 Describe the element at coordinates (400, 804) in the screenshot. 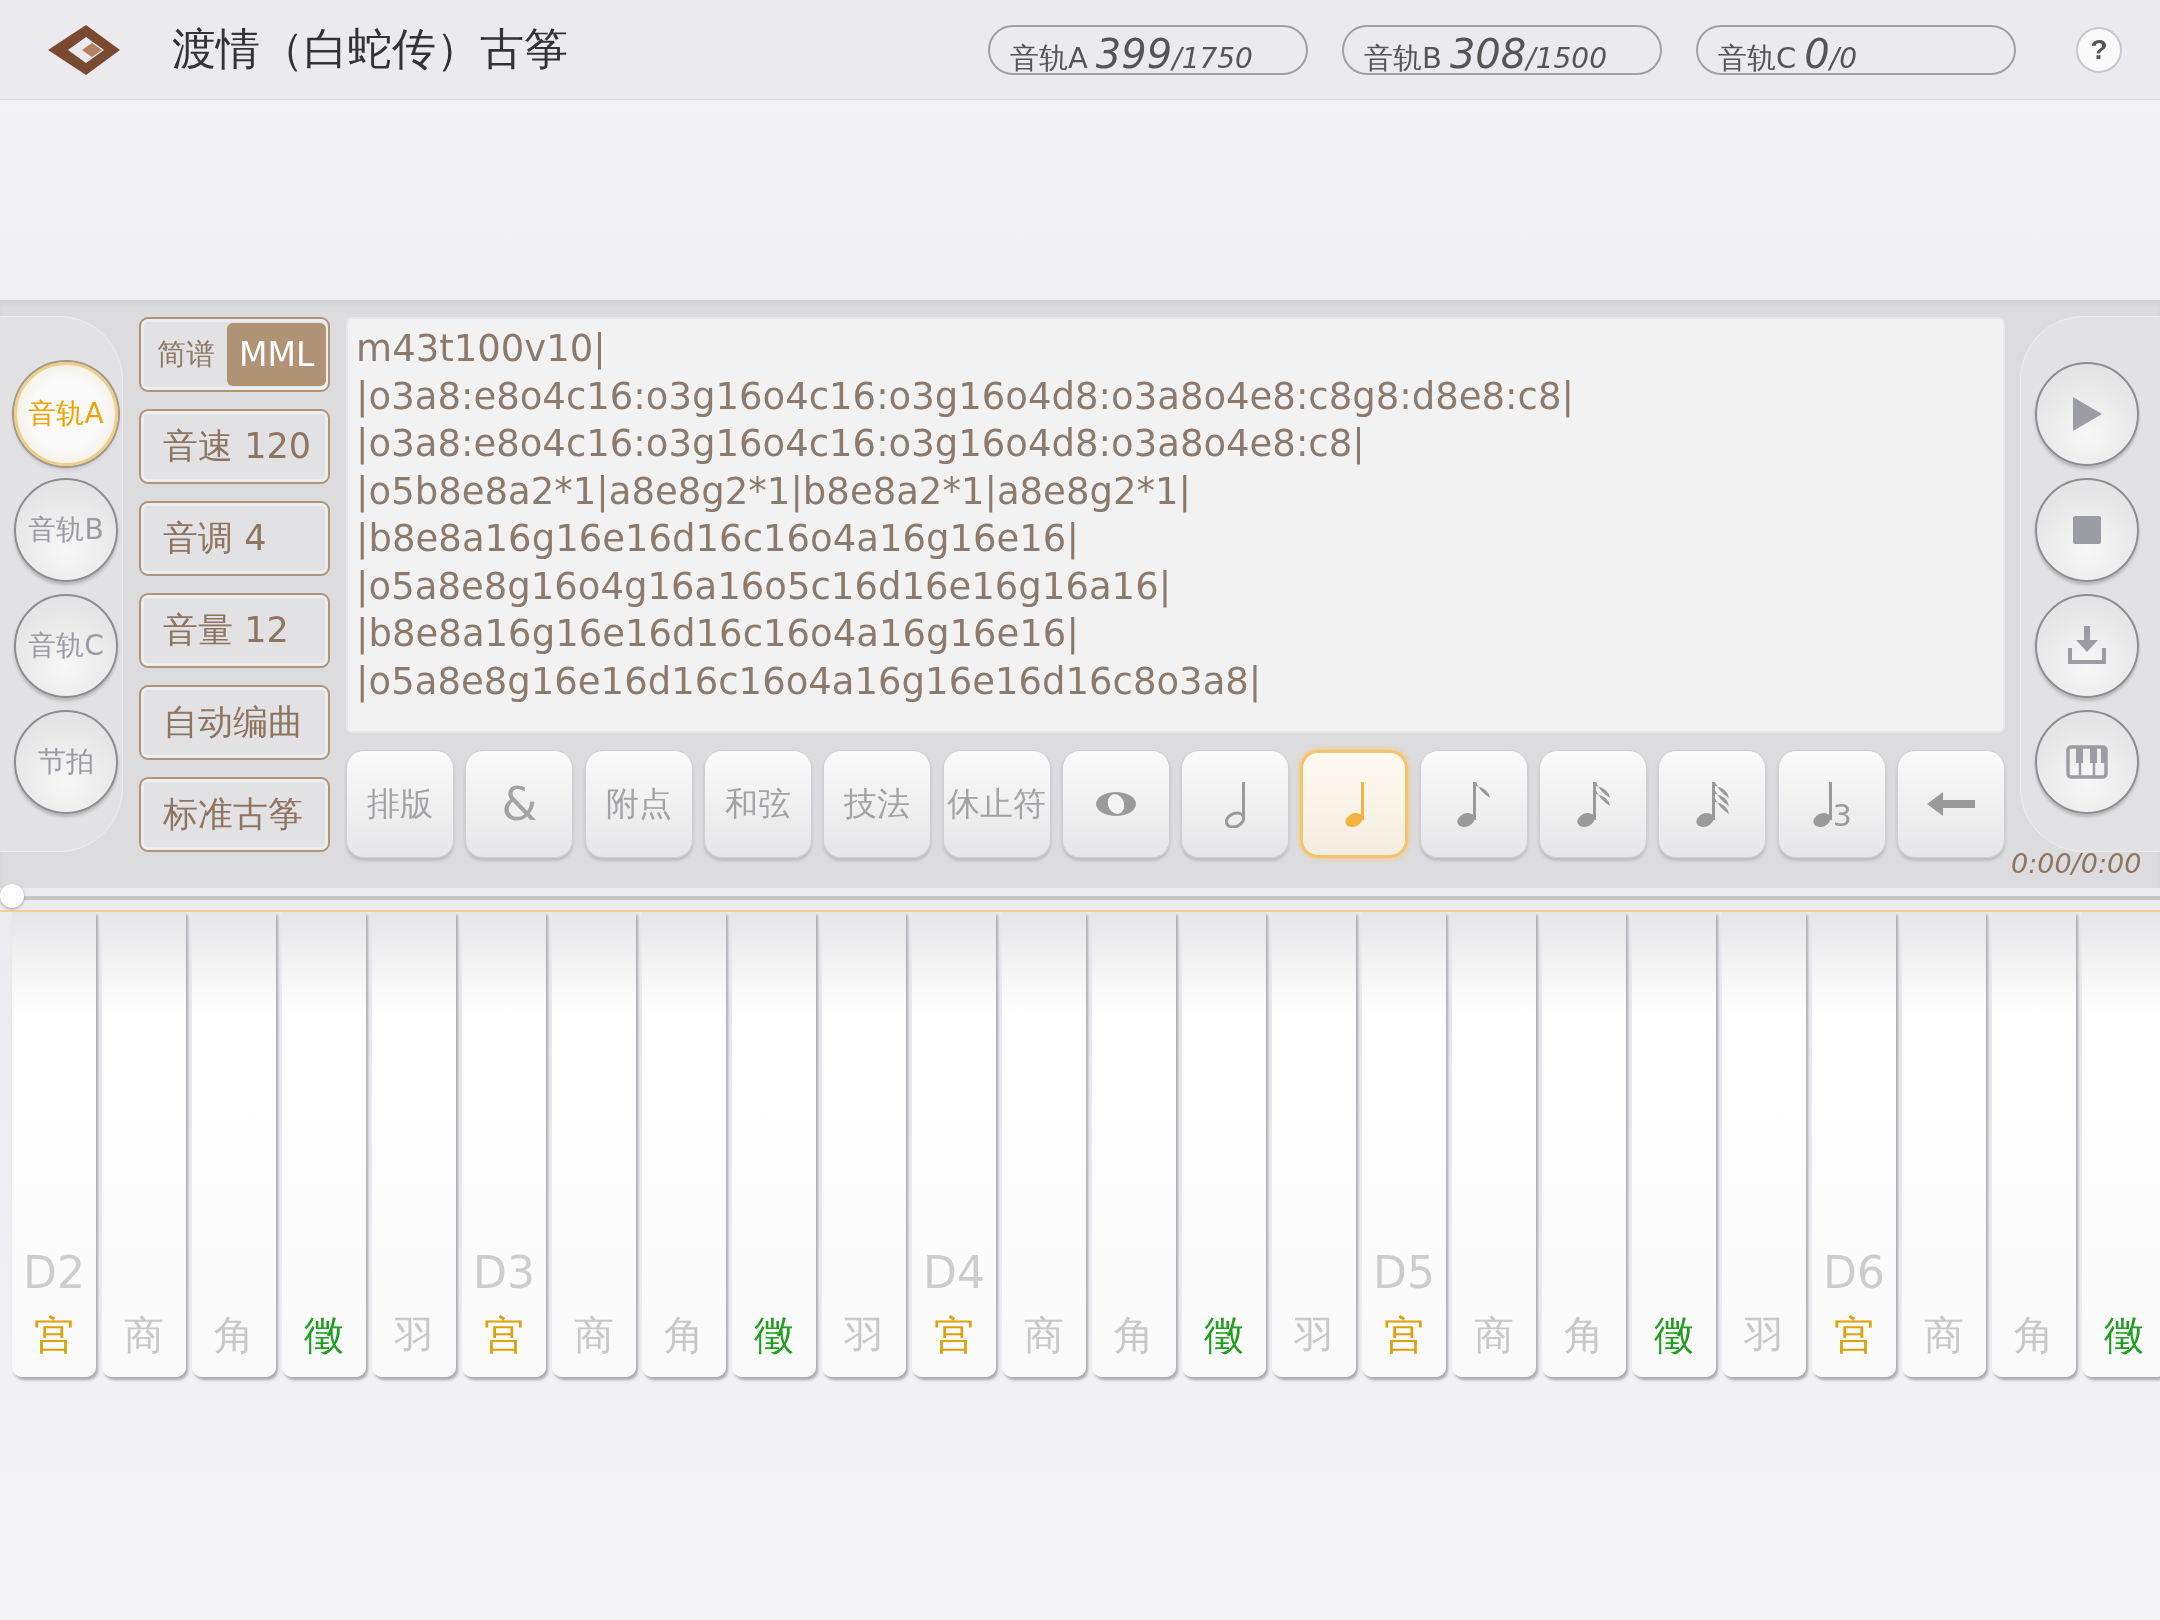

I see `toolbar-button: 排版` at that location.